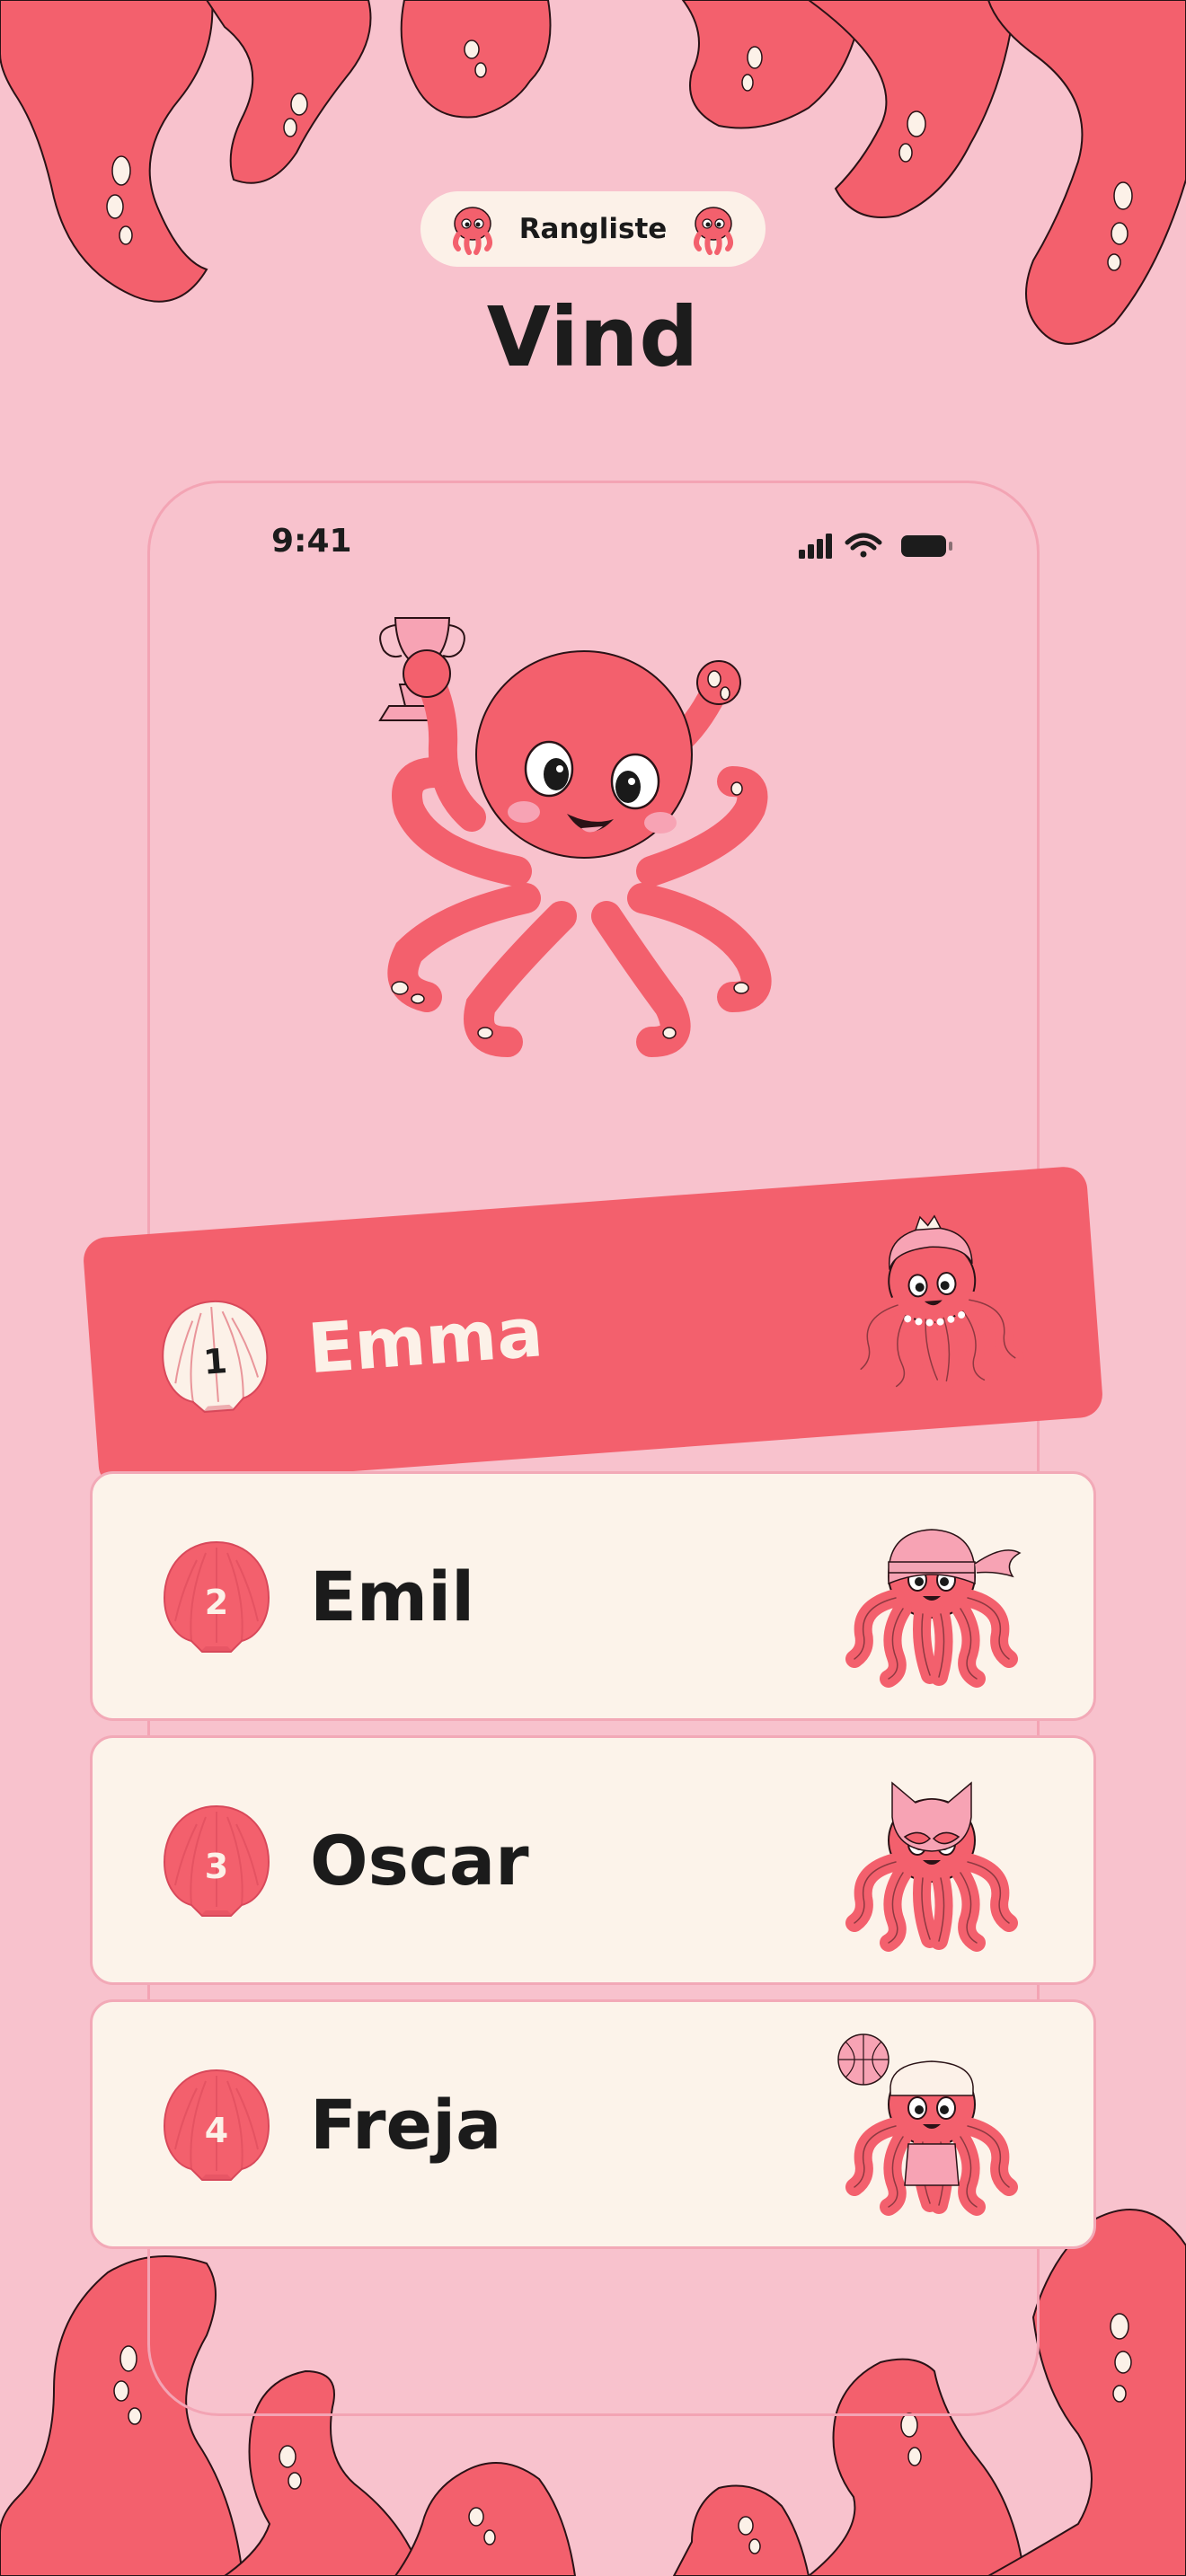 This screenshot has width=1186, height=2576. What do you see at coordinates (406, 2124) in the screenshot?
I see `player-name: Freja` at bounding box center [406, 2124].